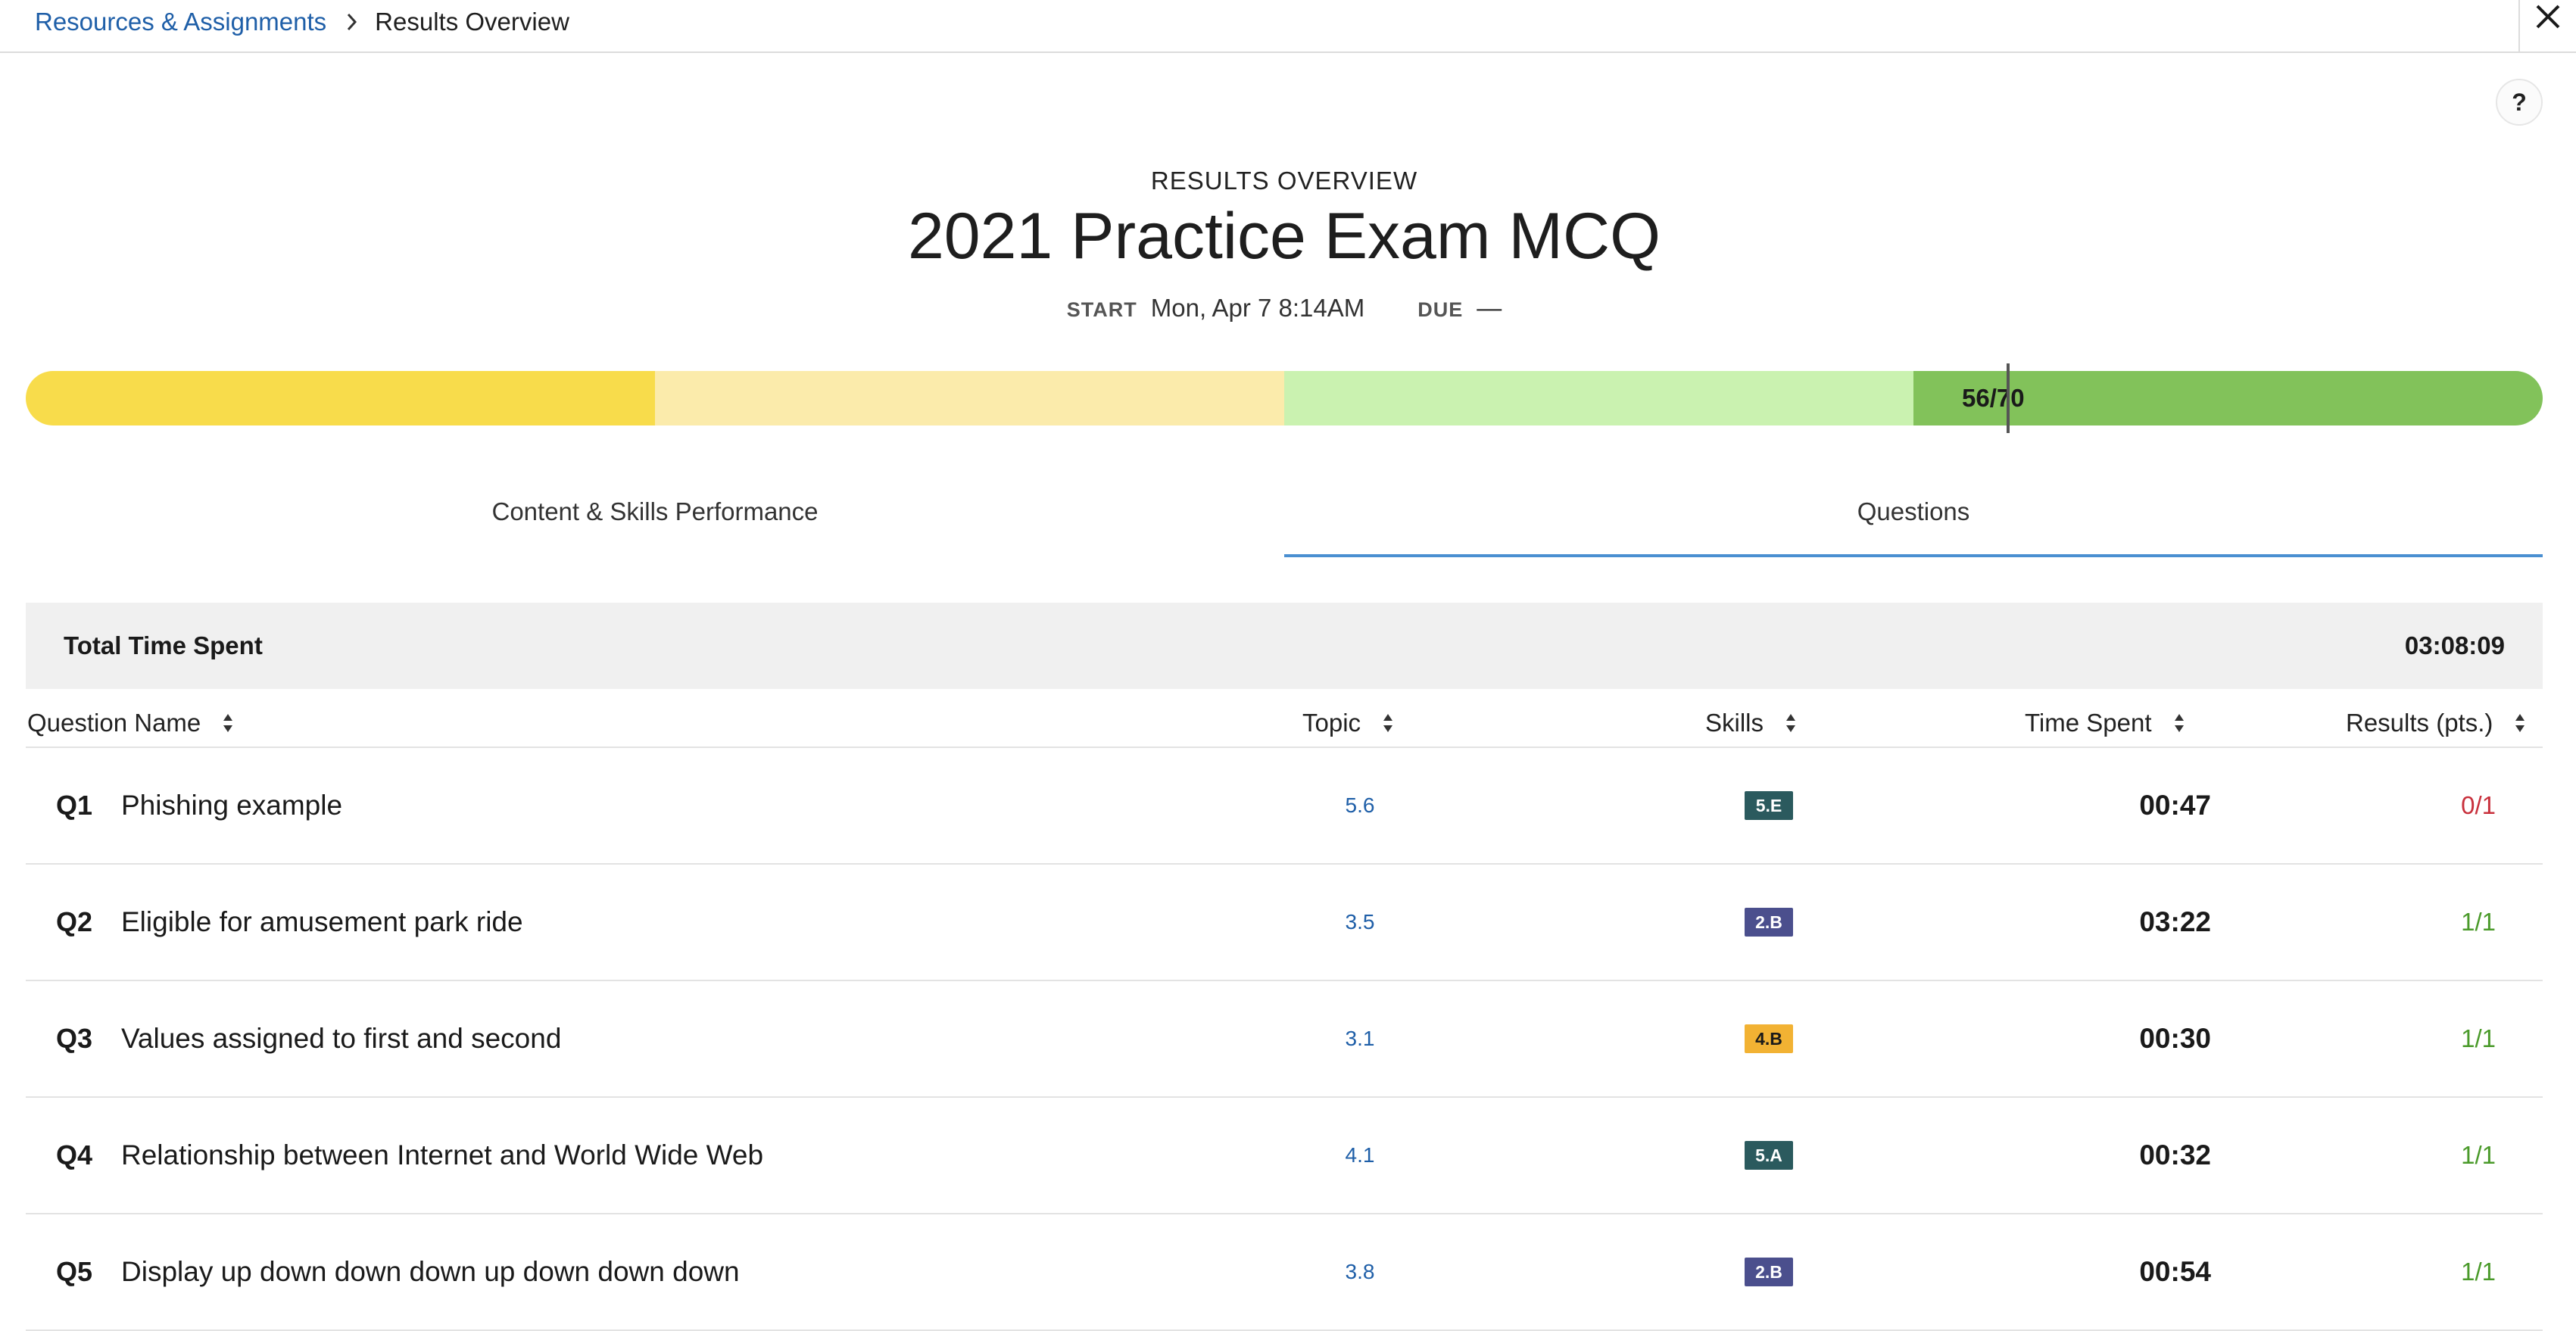 The width and height of the screenshot is (2576, 1331). I want to click on sort-question-name-header: Question Name, so click(130, 723).